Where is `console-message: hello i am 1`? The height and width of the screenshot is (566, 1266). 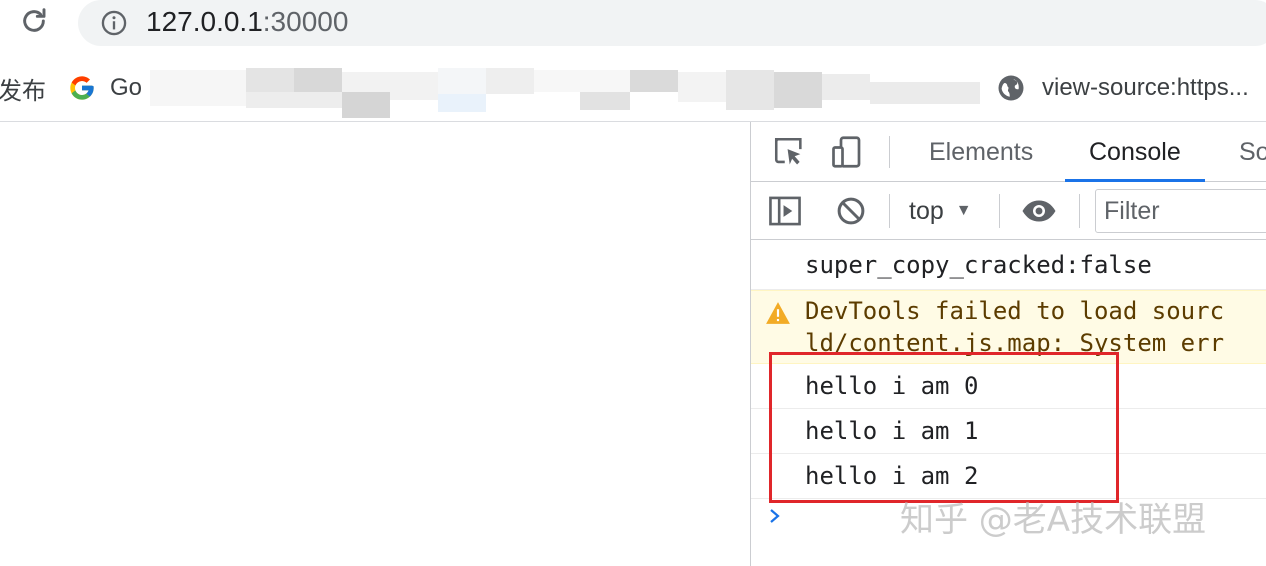
console-message: hello i am 1 is located at coordinates (1008, 431).